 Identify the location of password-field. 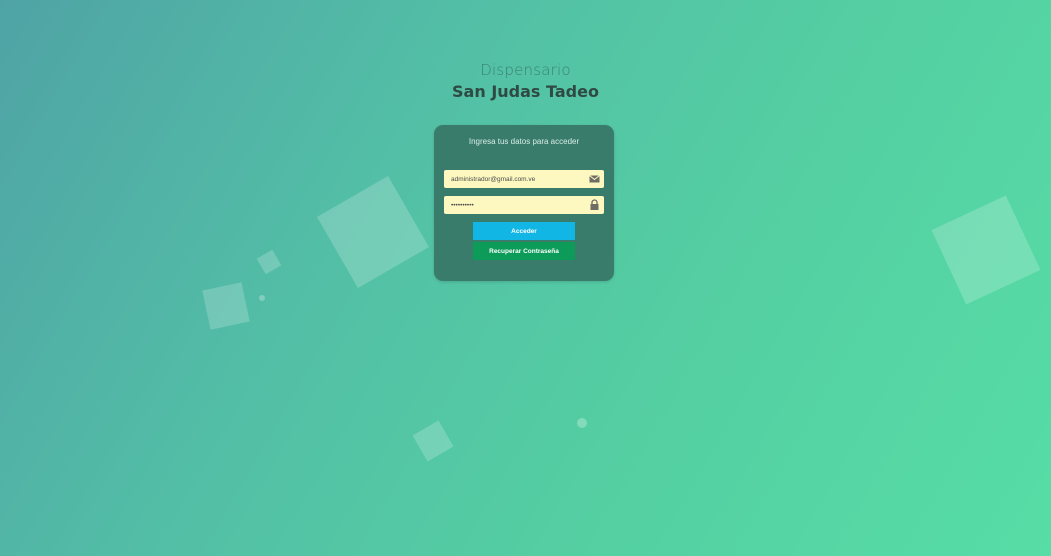
(524, 205).